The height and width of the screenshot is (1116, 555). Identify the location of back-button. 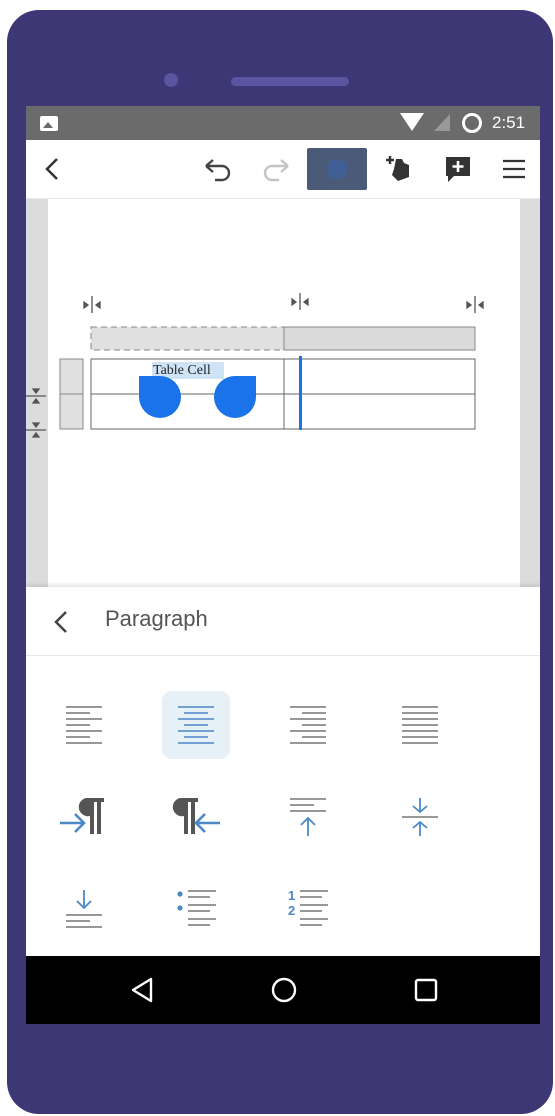
(52, 169).